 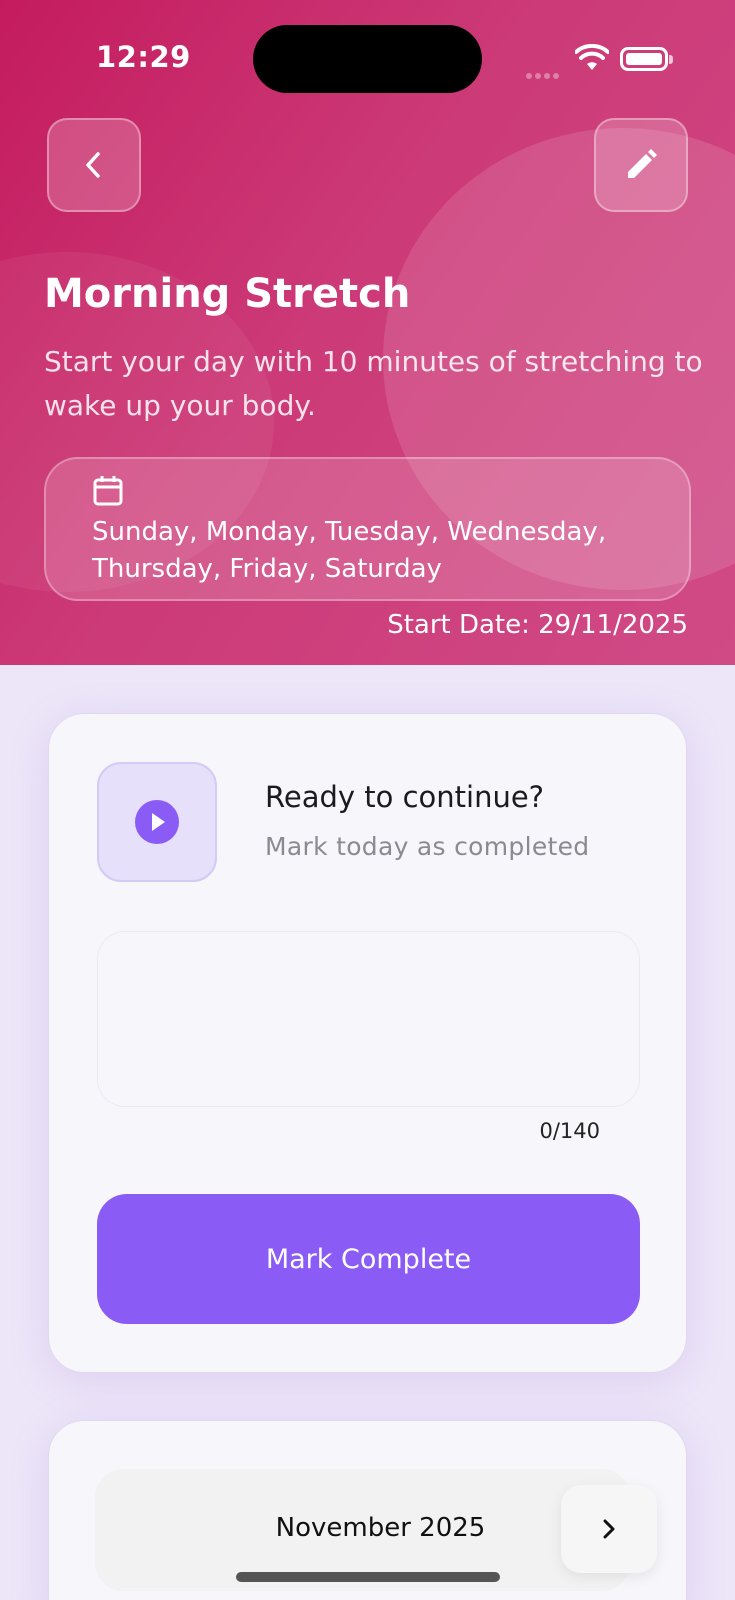 I want to click on back-button, so click(x=94, y=165).